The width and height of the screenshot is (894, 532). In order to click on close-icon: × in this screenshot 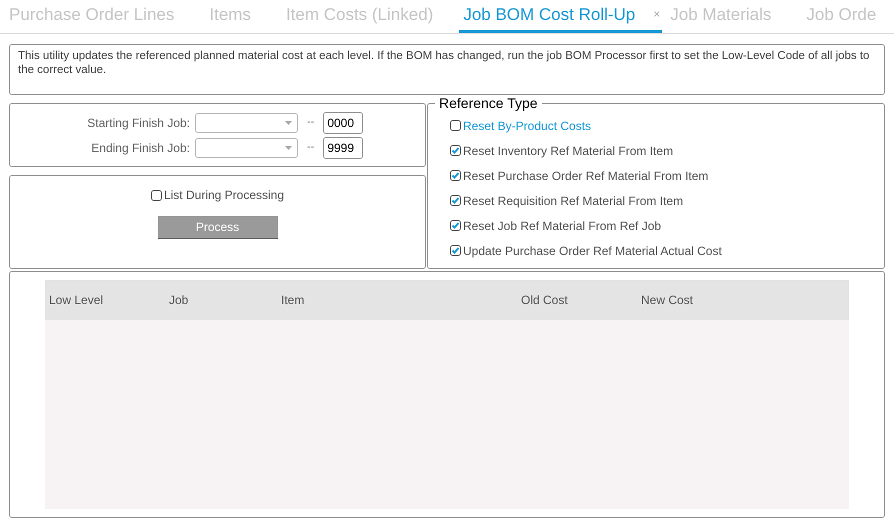, I will do `click(651, 14)`.